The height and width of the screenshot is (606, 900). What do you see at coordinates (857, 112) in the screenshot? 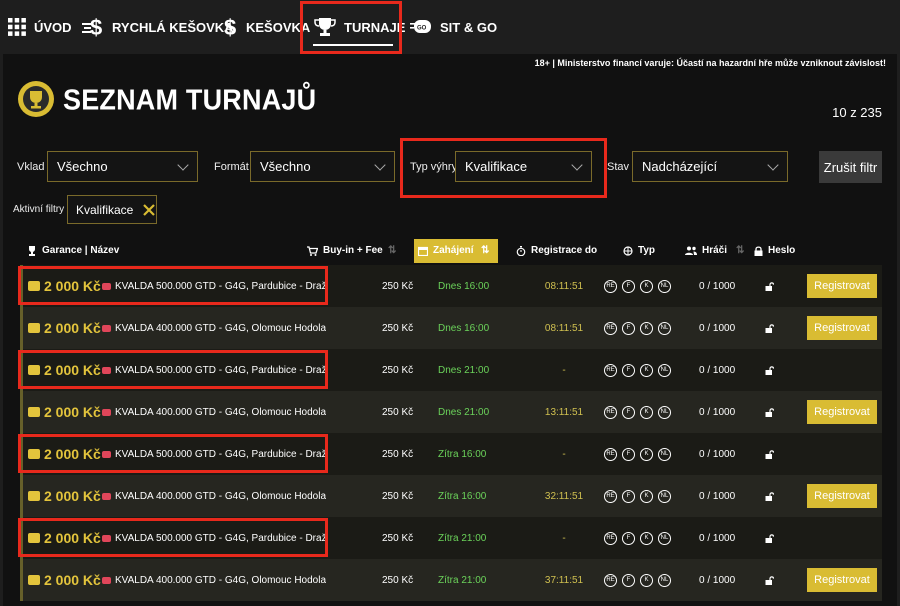
I see `result-count: 10 z 235` at bounding box center [857, 112].